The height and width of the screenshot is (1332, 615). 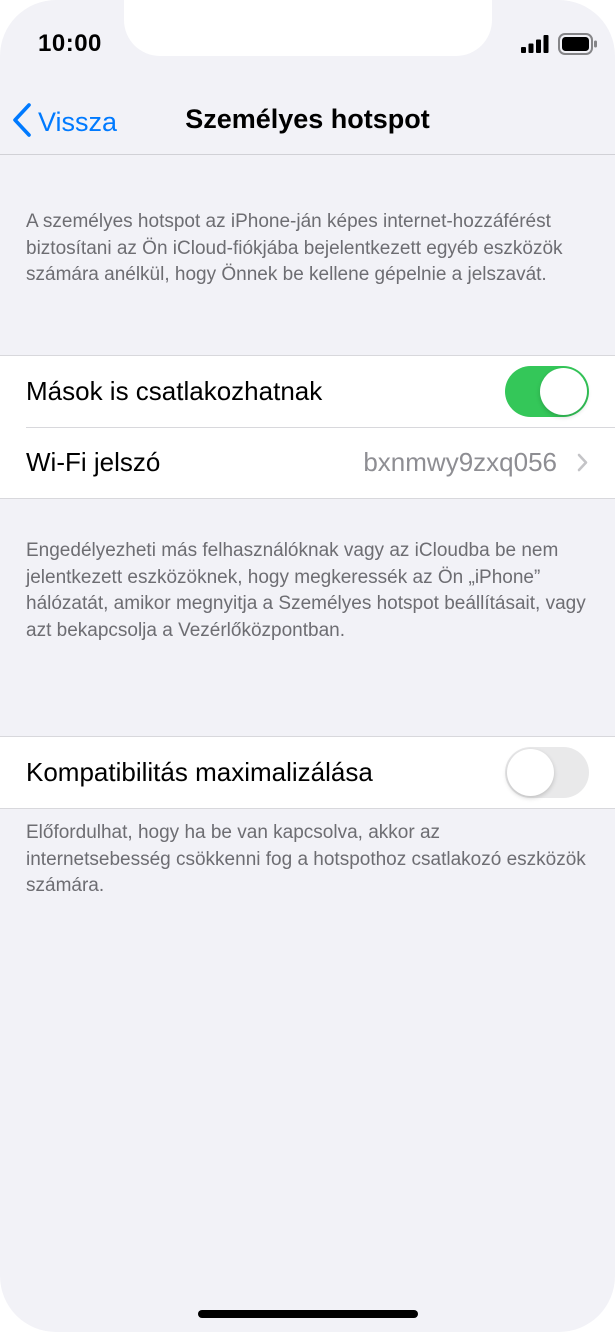 I want to click on maximize-compatibility-label: Kompatibilitás maximalizálása, so click(x=199, y=772).